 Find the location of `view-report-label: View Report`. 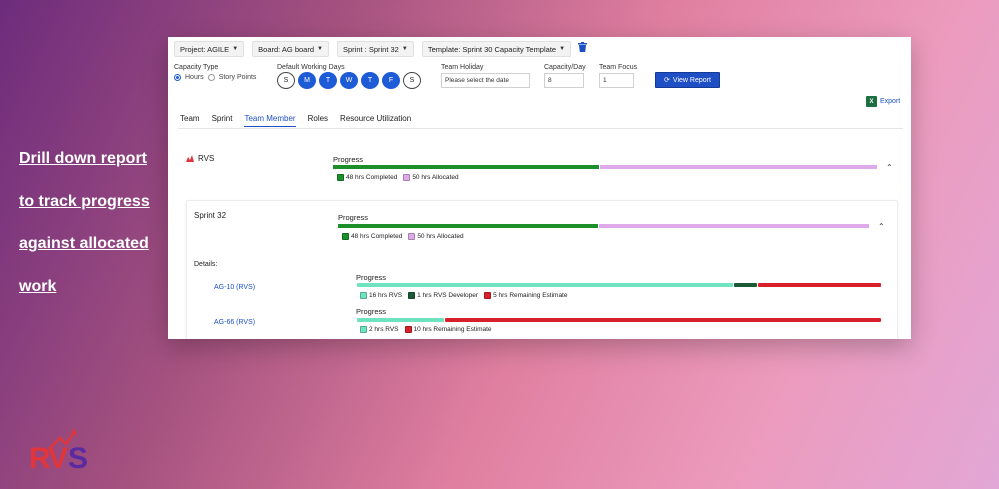

view-report-label: View Report is located at coordinates (691, 80).